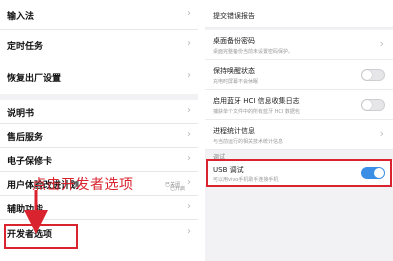 The height and width of the screenshot is (261, 393). Describe the element at coordinates (234, 41) in the screenshot. I see `row-title: 桌面备份密码` at that location.